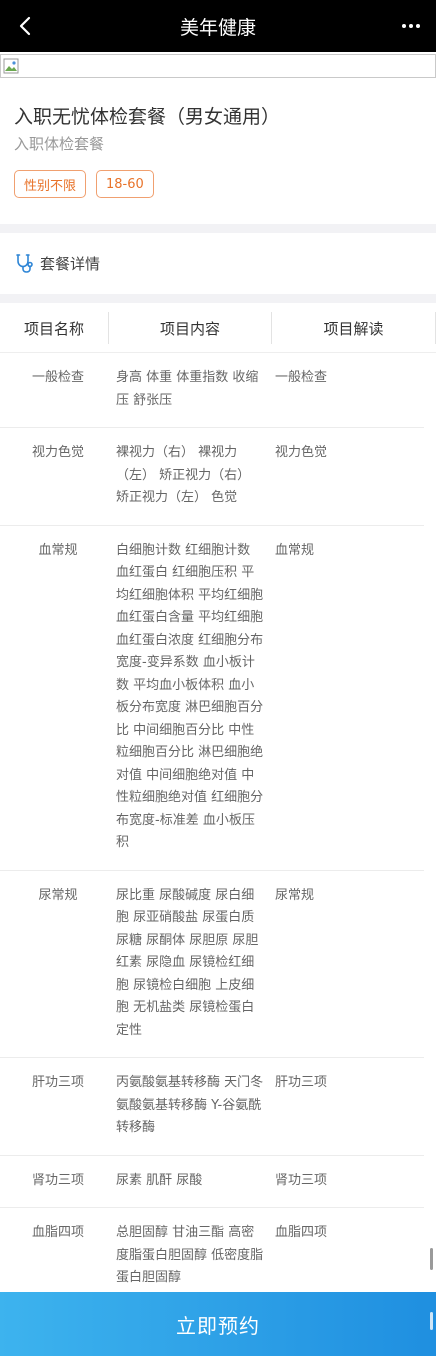  Describe the element at coordinates (301, 1232) in the screenshot. I see `item-interpretation: 血脂四项` at that location.